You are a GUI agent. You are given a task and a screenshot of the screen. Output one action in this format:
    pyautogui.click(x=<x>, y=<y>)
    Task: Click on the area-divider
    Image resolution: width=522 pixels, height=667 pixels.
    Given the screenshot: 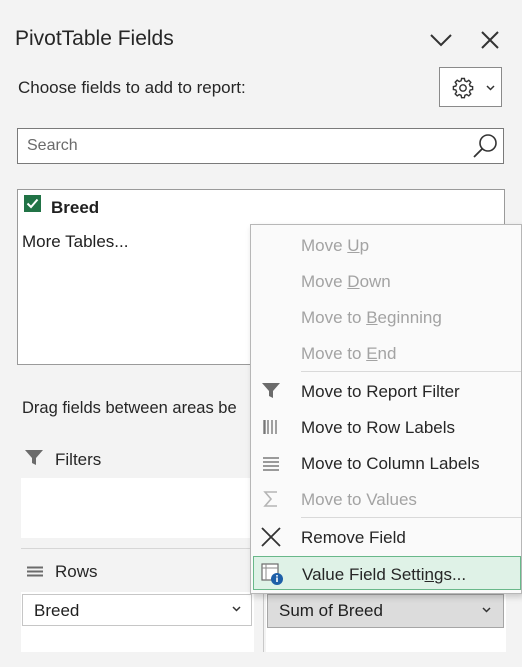 What is the action you would take?
    pyautogui.click(x=141, y=548)
    